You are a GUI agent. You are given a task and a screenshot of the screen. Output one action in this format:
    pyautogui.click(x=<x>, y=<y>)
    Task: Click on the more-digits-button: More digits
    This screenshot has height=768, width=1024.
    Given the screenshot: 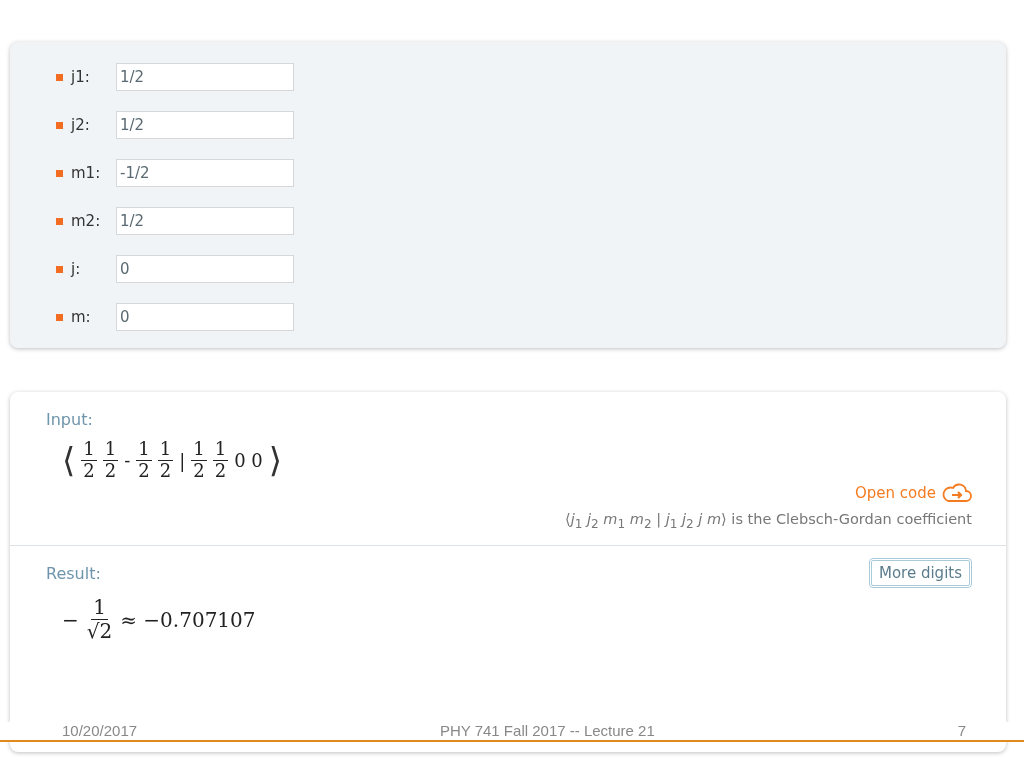 What is the action you would take?
    pyautogui.click(x=920, y=573)
    